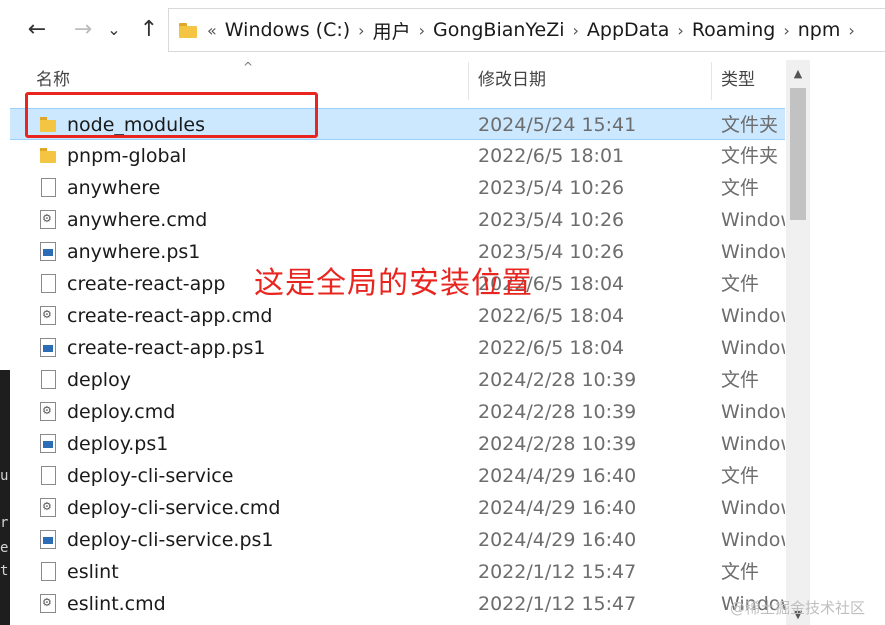 This screenshot has height=625, width=885. What do you see at coordinates (397, 412) in the screenshot?
I see `file-row: deploy.cmd 2024/2/28 10:39 Window` at bounding box center [397, 412].